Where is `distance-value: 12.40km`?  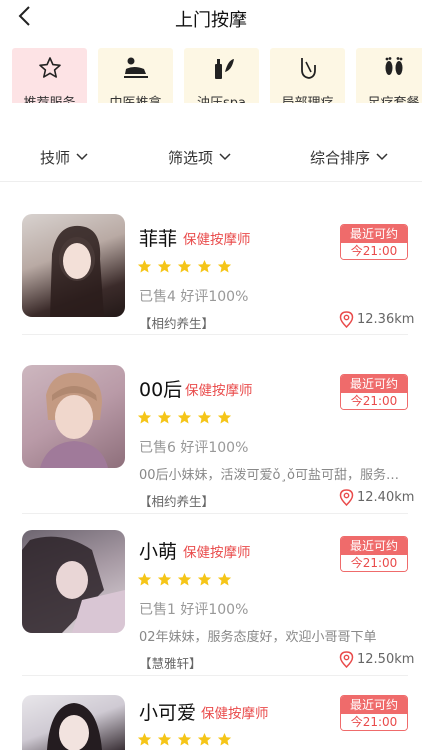
distance-value: 12.40km is located at coordinates (386, 497).